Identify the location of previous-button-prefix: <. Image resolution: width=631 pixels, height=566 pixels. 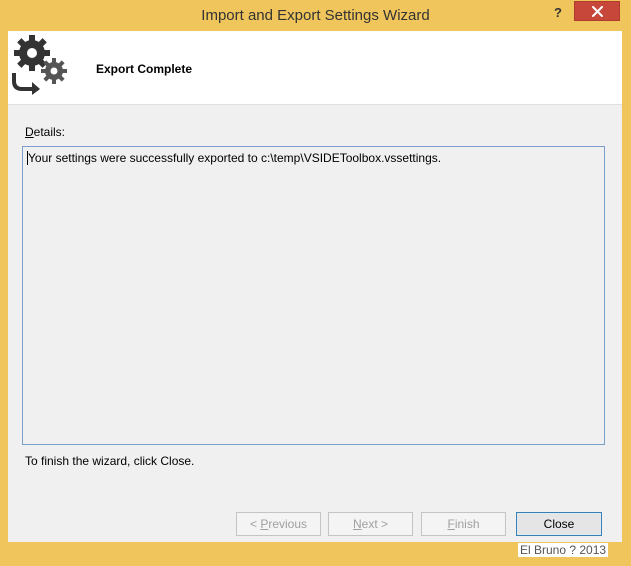
(255, 524).